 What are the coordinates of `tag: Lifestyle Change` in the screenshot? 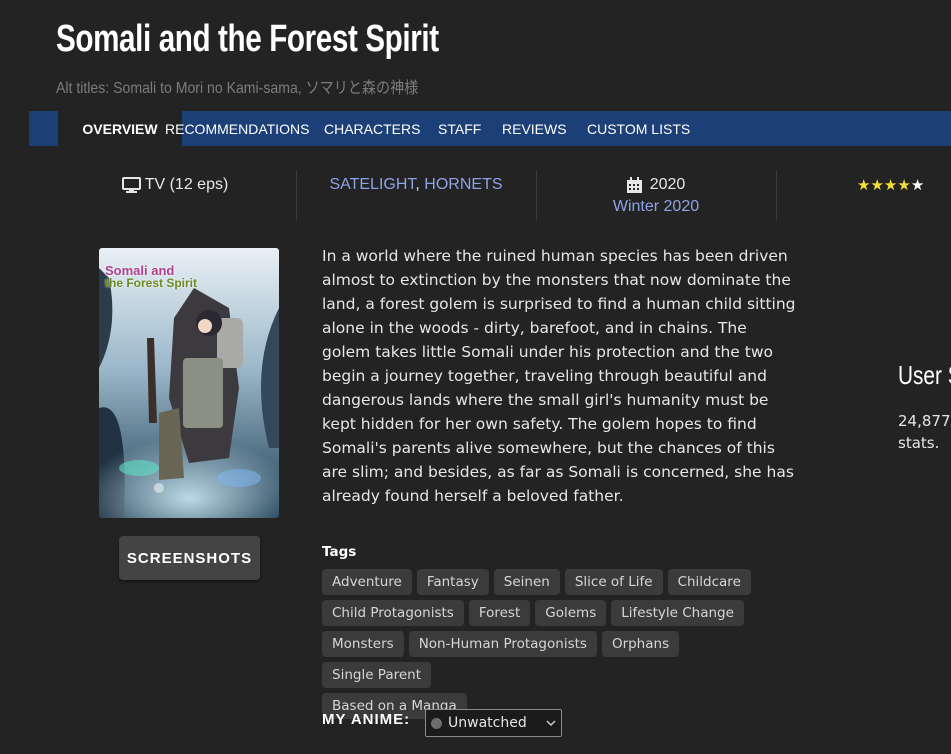 It's located at (677, 613).